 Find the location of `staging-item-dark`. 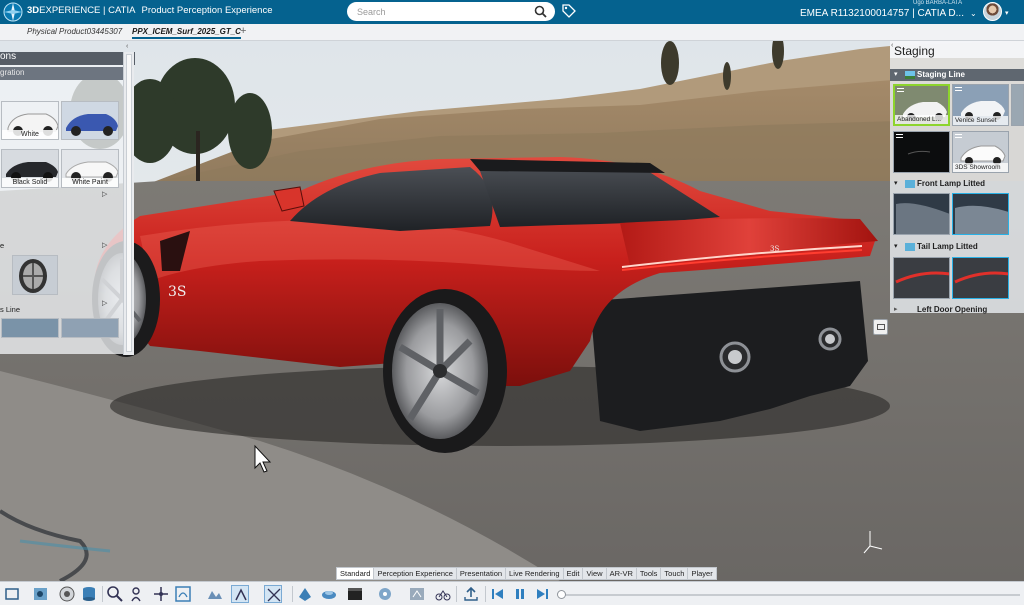

staging-item-dark is located at coordinates (921, 152).